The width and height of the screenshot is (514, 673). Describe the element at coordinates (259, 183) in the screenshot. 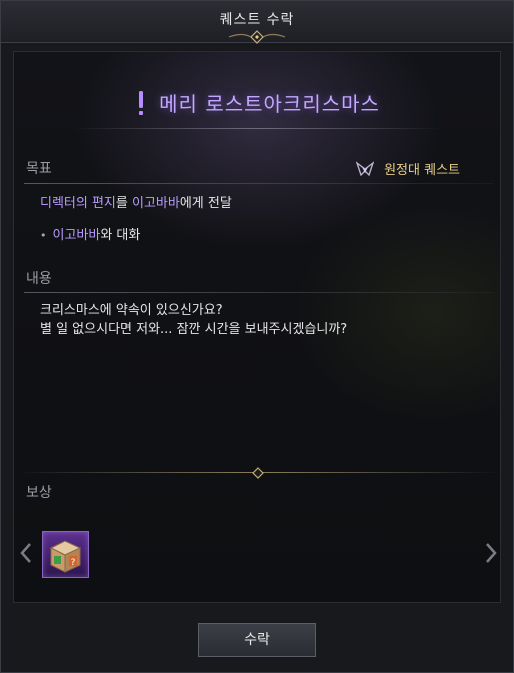

I see `objective-divider` at that location.